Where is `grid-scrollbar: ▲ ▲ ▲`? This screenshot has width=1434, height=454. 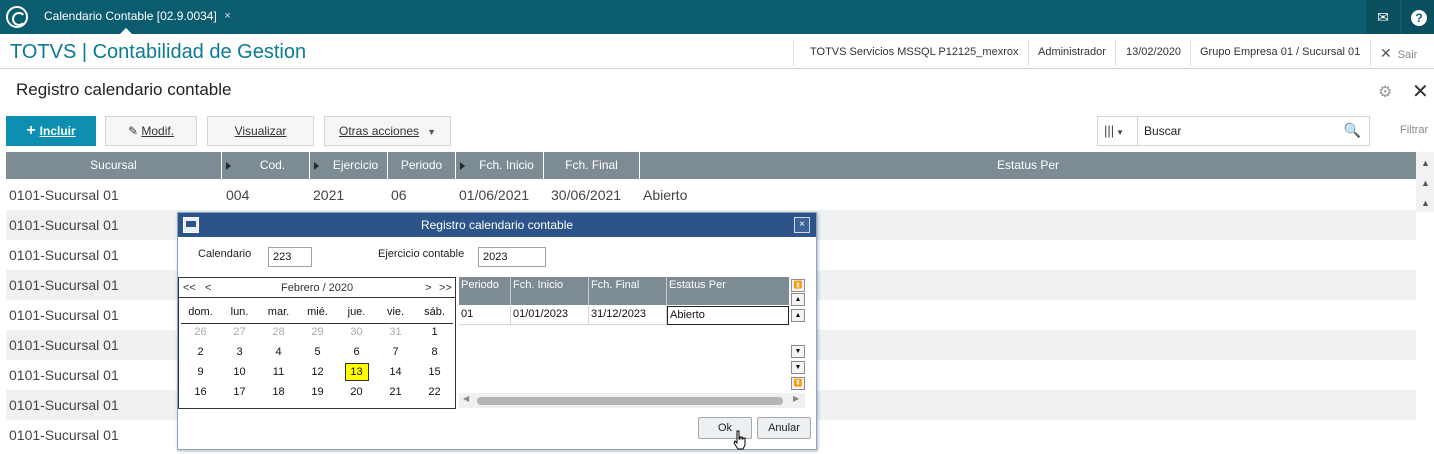
grid-scrollbar: ▲ ▲ ▲ is located at coordinates (1425, 182).